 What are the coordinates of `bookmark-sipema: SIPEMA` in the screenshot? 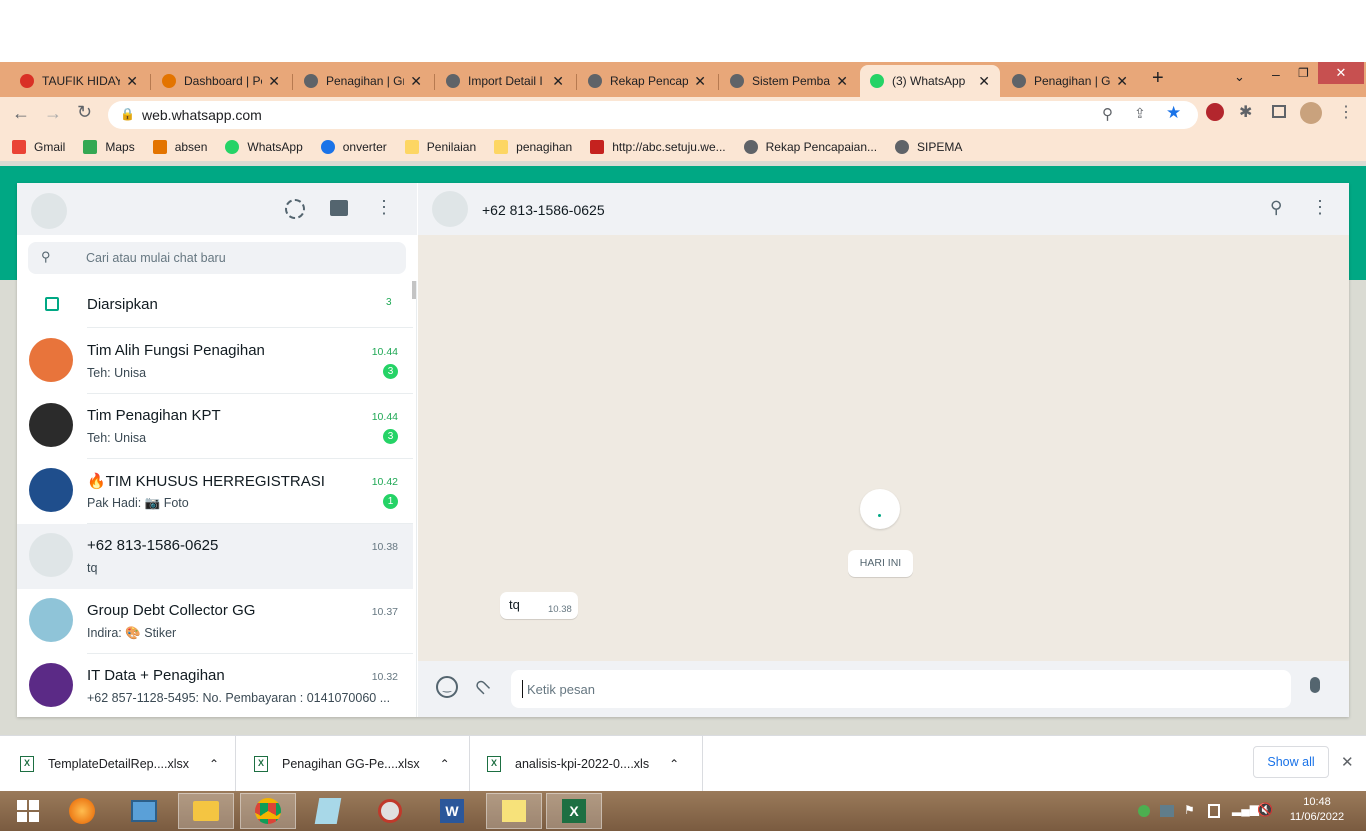 It's located at (928, 147).